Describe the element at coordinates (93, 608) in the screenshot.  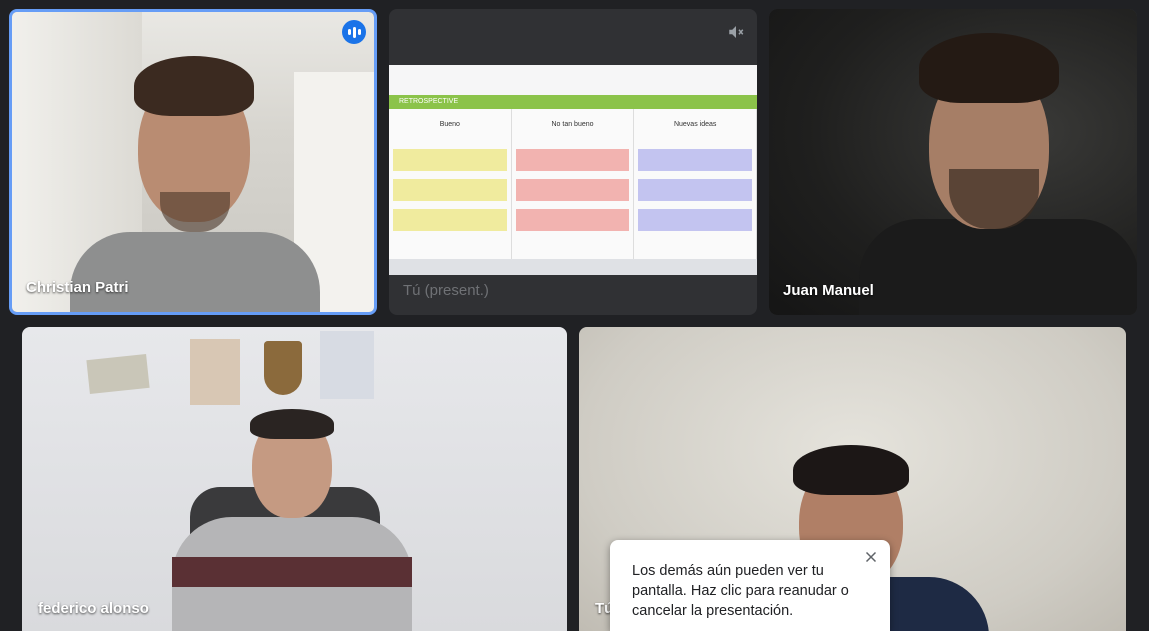
I see `participant-name: federico alonso` at that location.